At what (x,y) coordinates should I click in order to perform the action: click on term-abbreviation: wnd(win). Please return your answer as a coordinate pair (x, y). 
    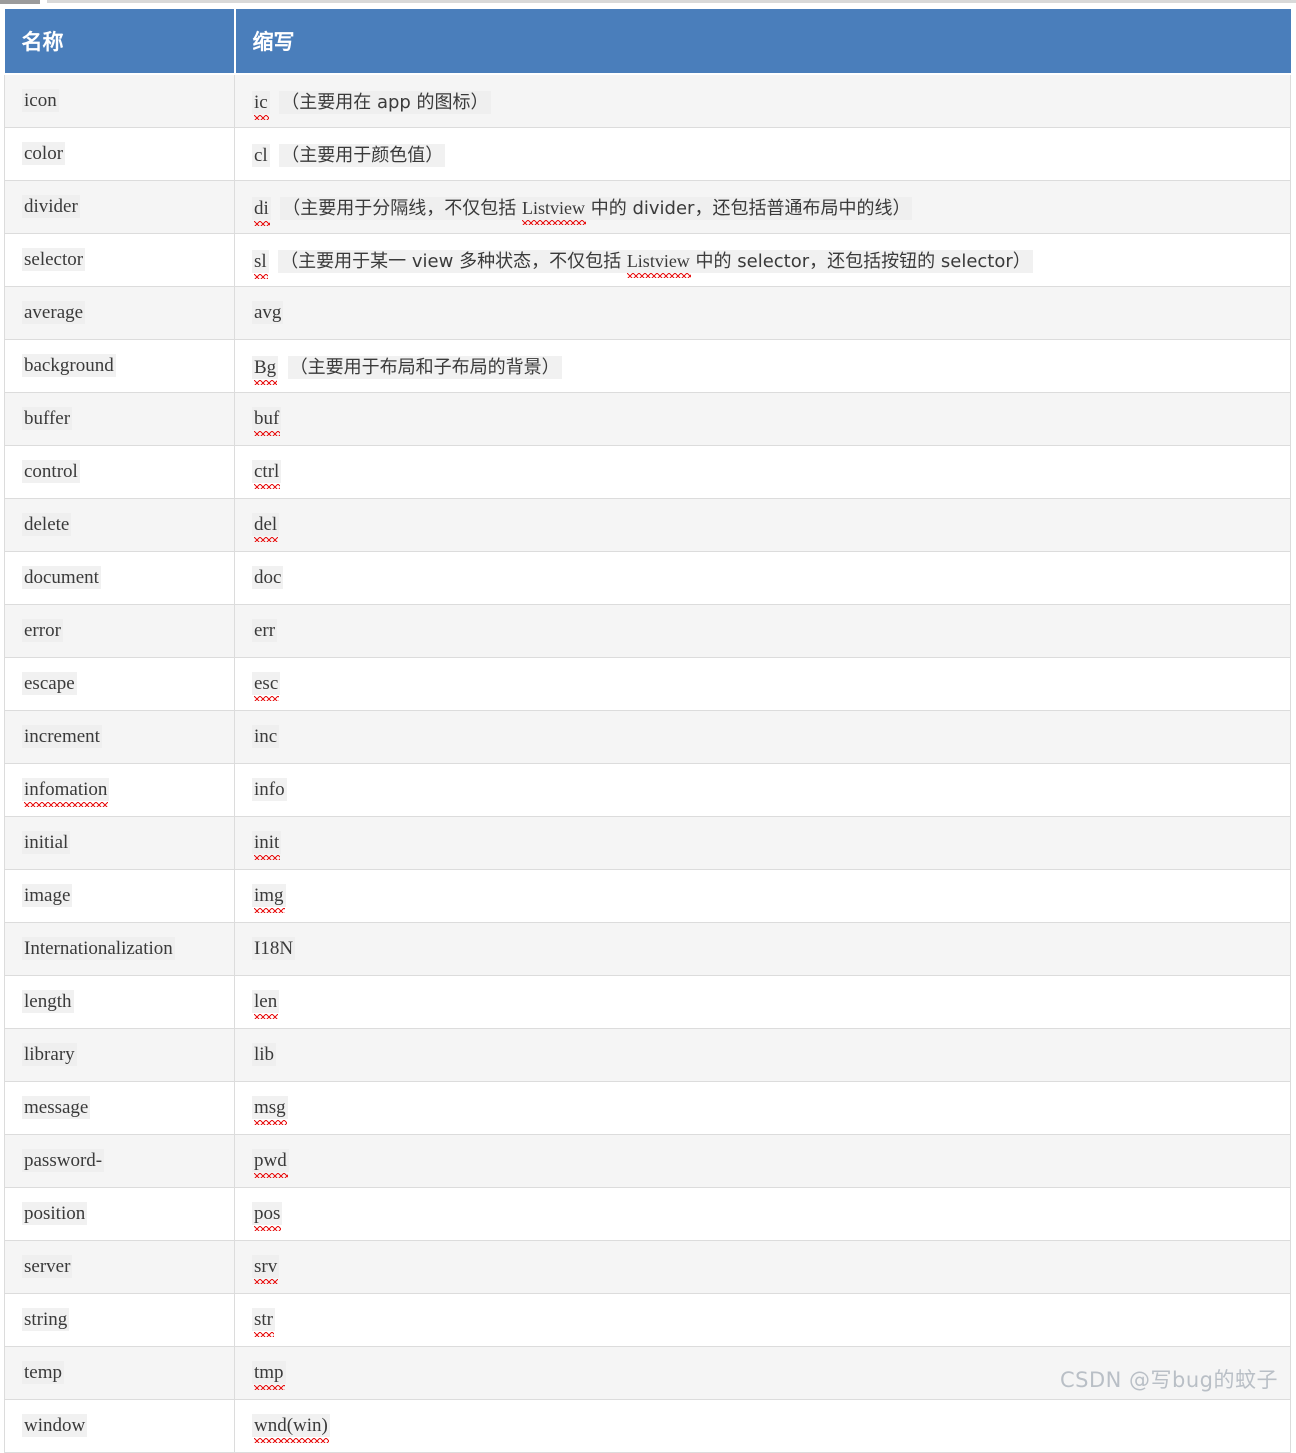
    Looking at the image, I should click on (291, 1428).